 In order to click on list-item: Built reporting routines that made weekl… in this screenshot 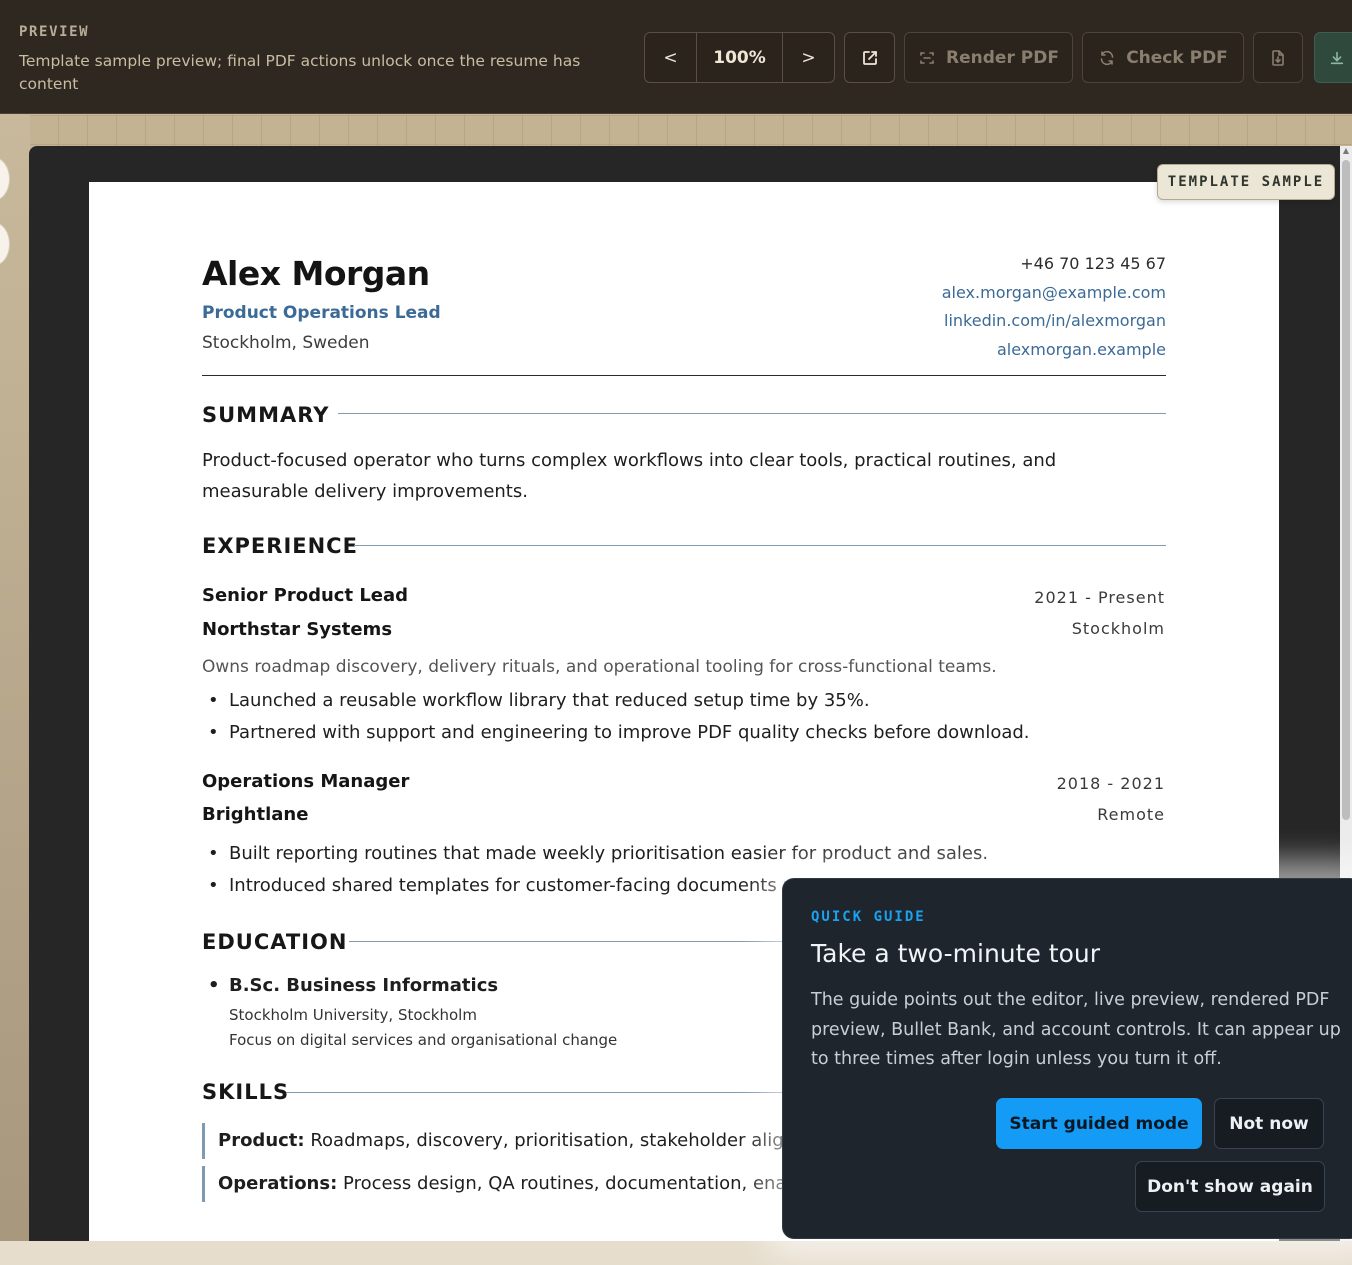, I will do `click(598, 853)`.